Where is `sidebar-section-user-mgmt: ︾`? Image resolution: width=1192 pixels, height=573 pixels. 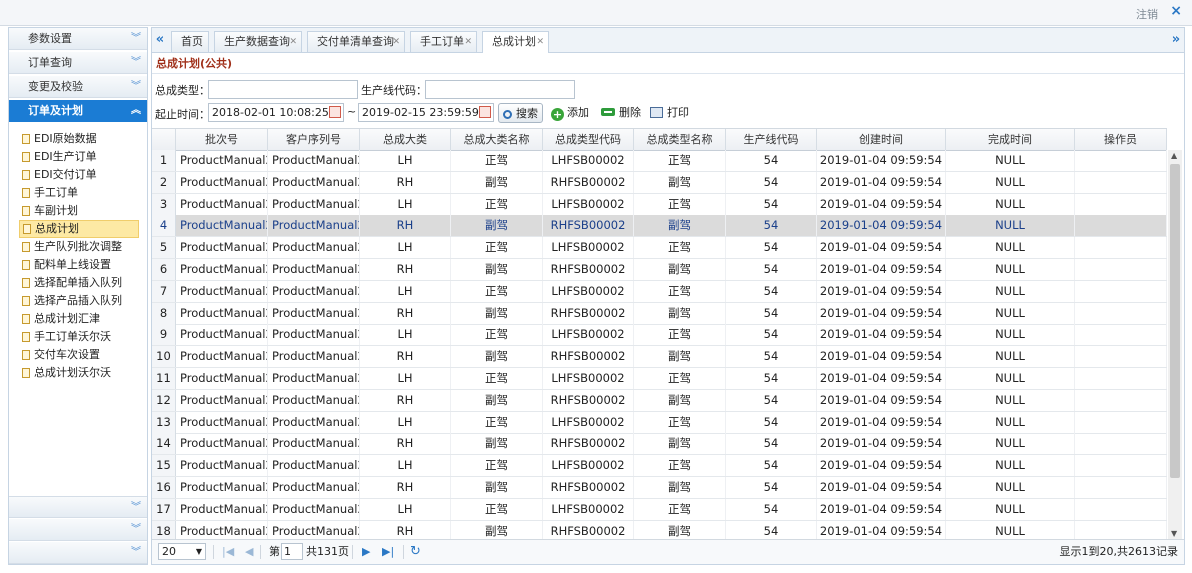
sidebar-section-user-mgmt: ︾ is located at coordinates (78, 530).